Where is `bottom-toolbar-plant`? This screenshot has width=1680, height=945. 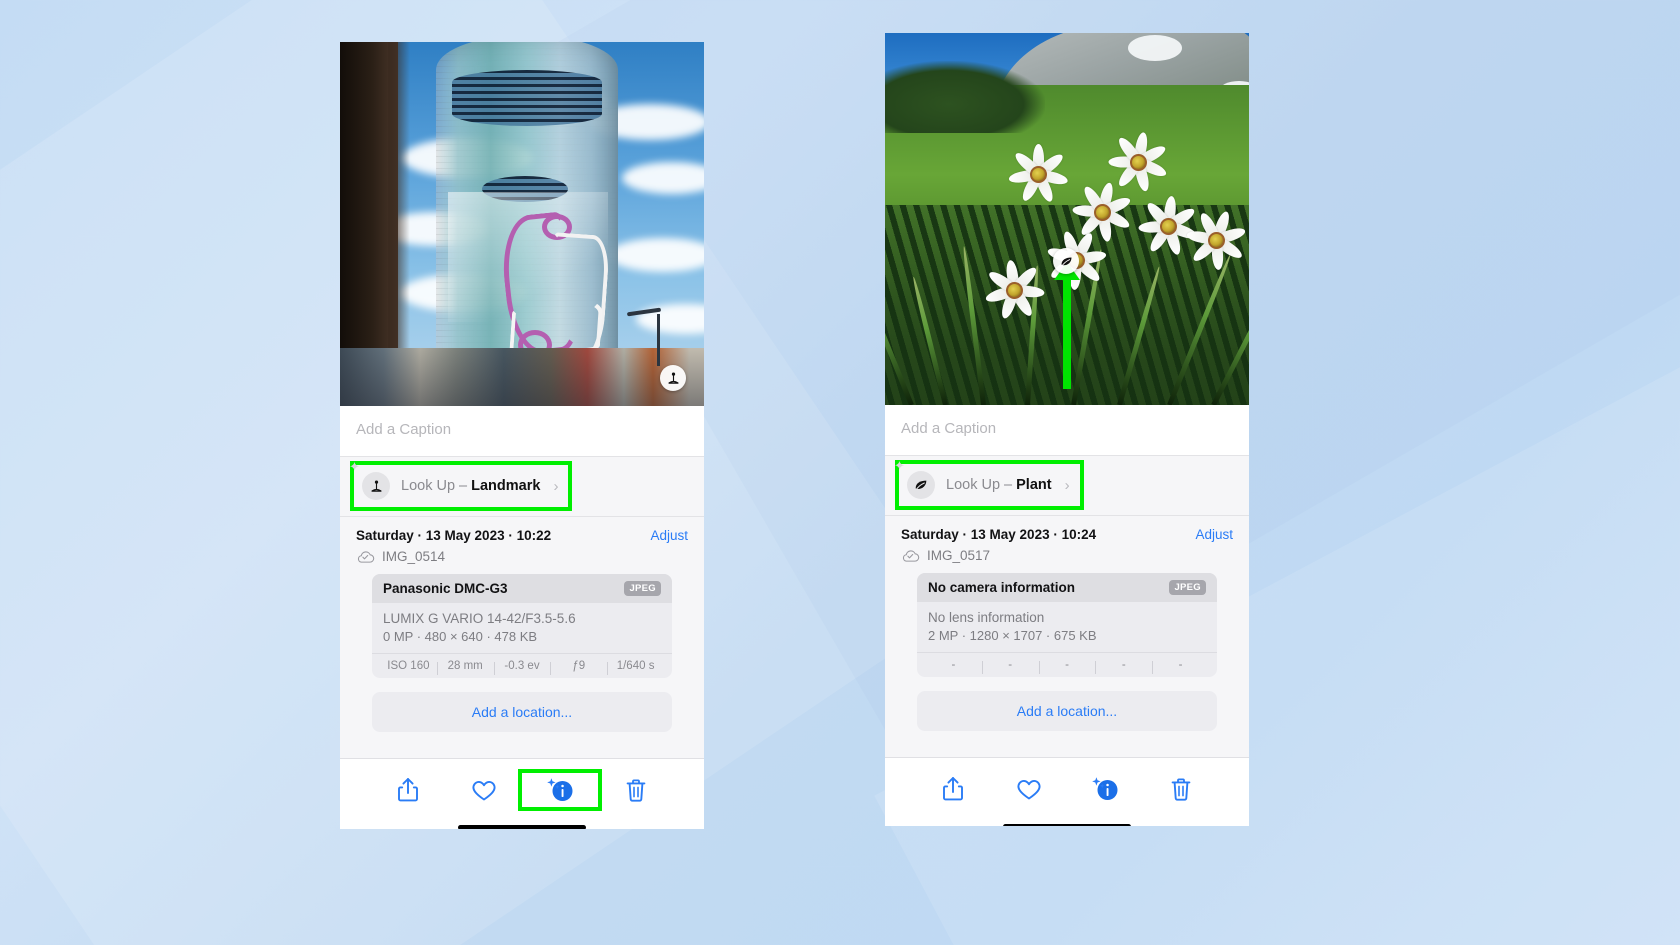
bottom-toolbar-plant is located at coordinates (1067, 786).